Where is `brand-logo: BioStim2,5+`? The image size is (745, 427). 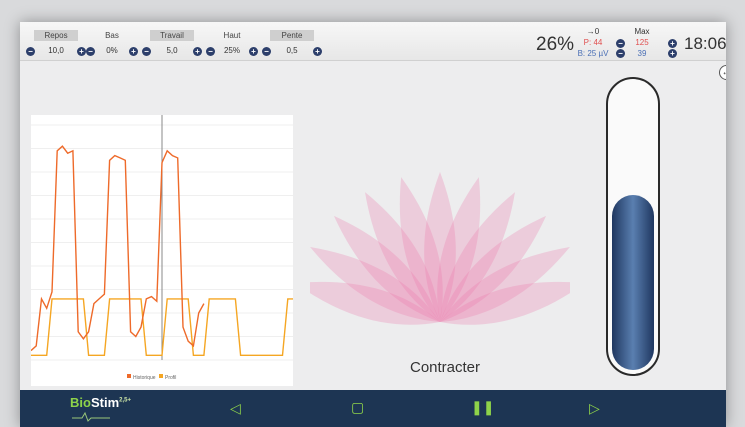
brand-logo: BioStim2,5+ is located at coordinates (100, 408).